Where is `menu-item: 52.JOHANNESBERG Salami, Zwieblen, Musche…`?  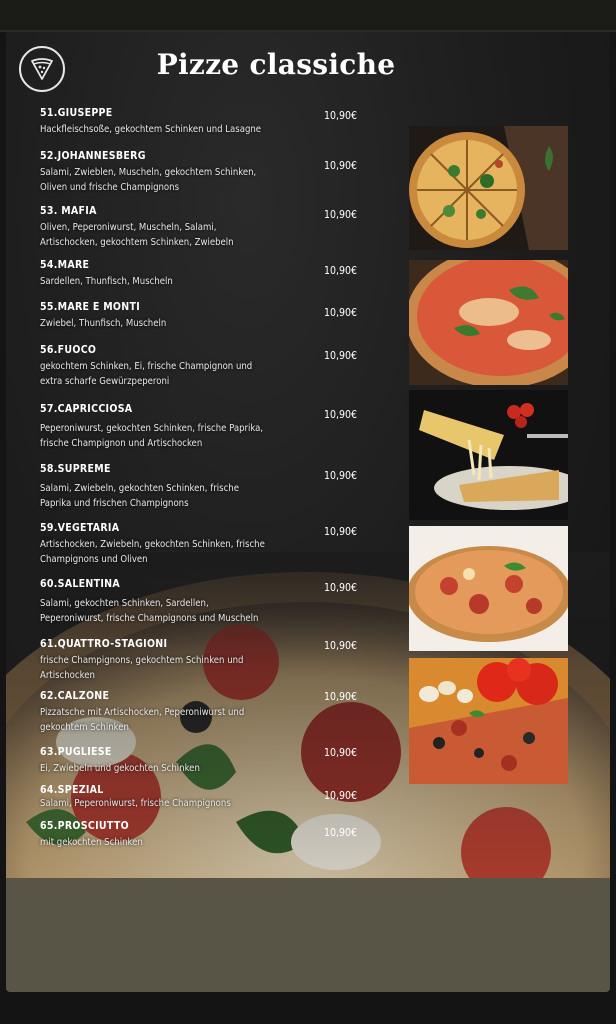
menu-item: 52.JOHANNESBERG Salami, Zwieblen, Musche… is located at coordinates (156, 172).